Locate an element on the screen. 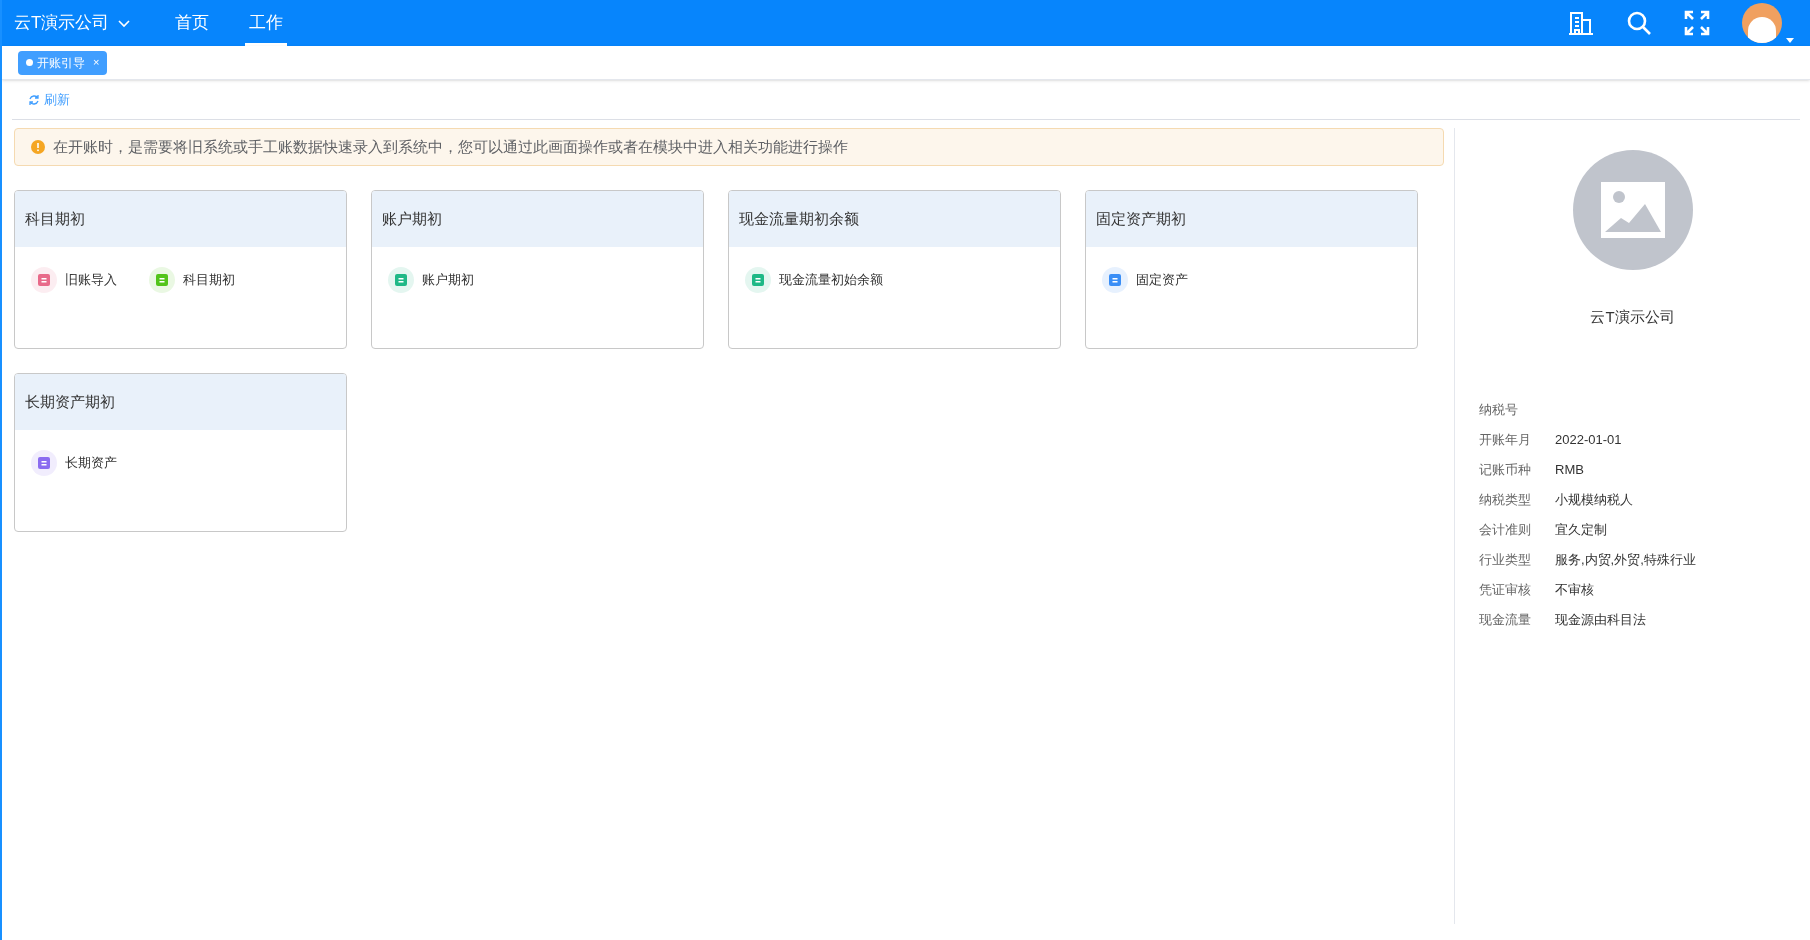 The image size is (1810, 940). user-avatar is located at coordinates (1762, 23).